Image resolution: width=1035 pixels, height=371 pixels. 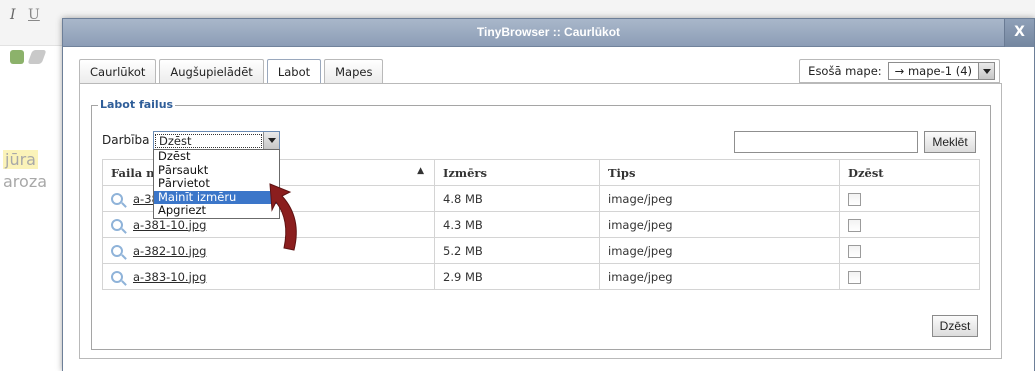 What do you see at coordinates (137, 104) in the screenshot?
I see `fieldset-legend: Labot failus` at bounding box center [137, 104].